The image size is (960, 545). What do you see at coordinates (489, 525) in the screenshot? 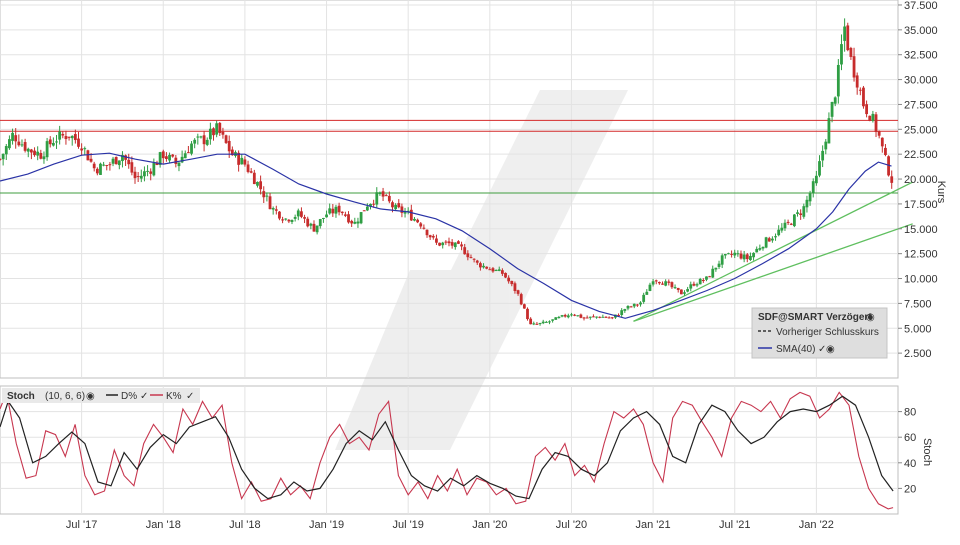
I see `x-tick-label: Jan '20` at bounding box center [489, 525].